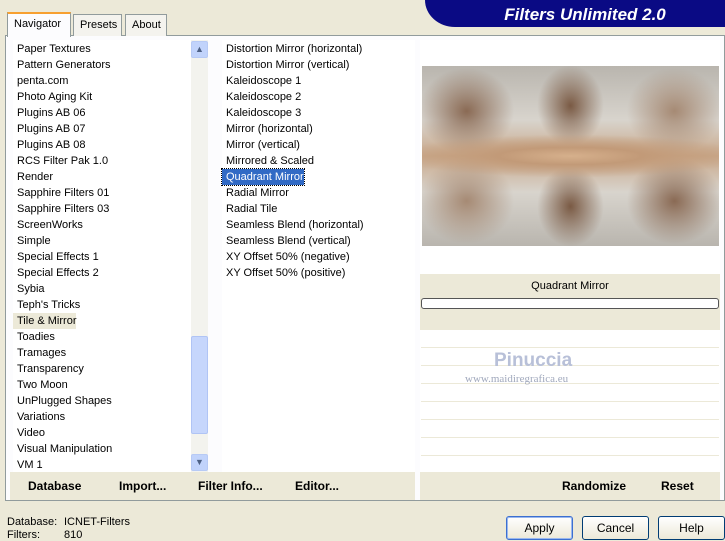 The width and height of the screenshot is (725, 541). What do you see at coordinates (52, 49) in the screenshot?
I see `category-item: Paper Textures` at bounding box center [52, 49].